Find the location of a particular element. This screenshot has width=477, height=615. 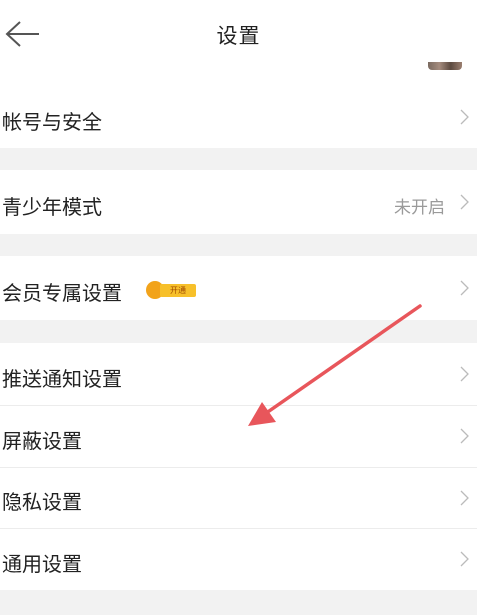

row-label: 帐号与安全 is located at coordinates (52, 122).